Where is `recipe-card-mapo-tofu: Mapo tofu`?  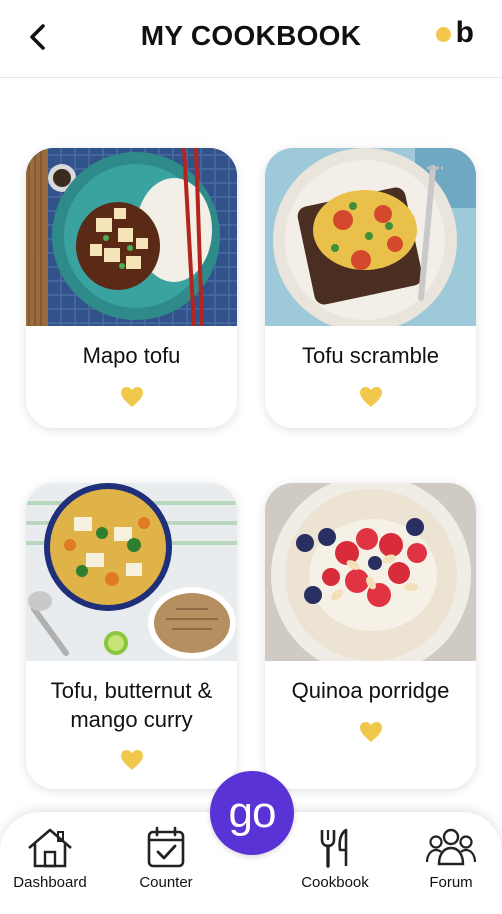
recipe-card-mapo-tofu: Mapo tofu is located at coordinates (131, 288).